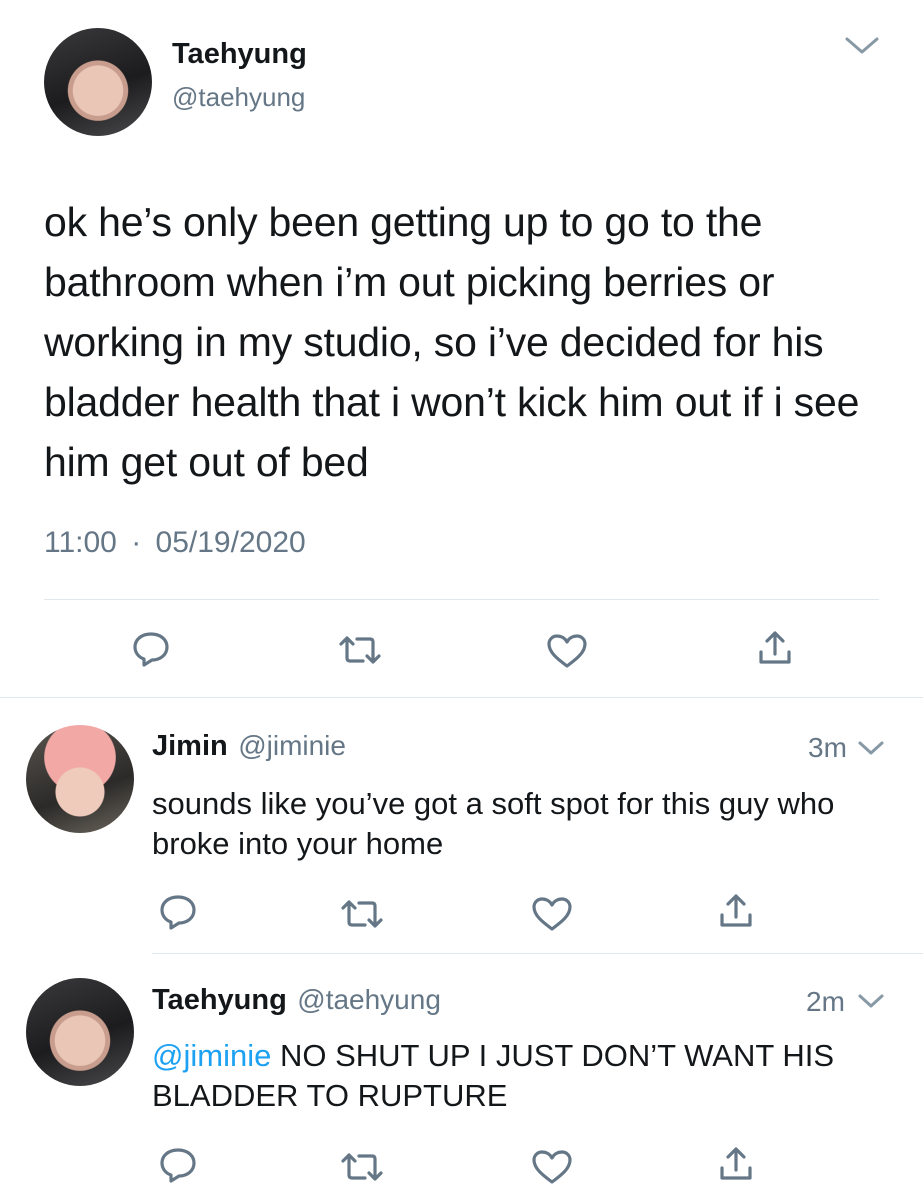 This screenshot has width=923, height=1200. I want to click on mention-link: @jiminie, so click(211, 1055).